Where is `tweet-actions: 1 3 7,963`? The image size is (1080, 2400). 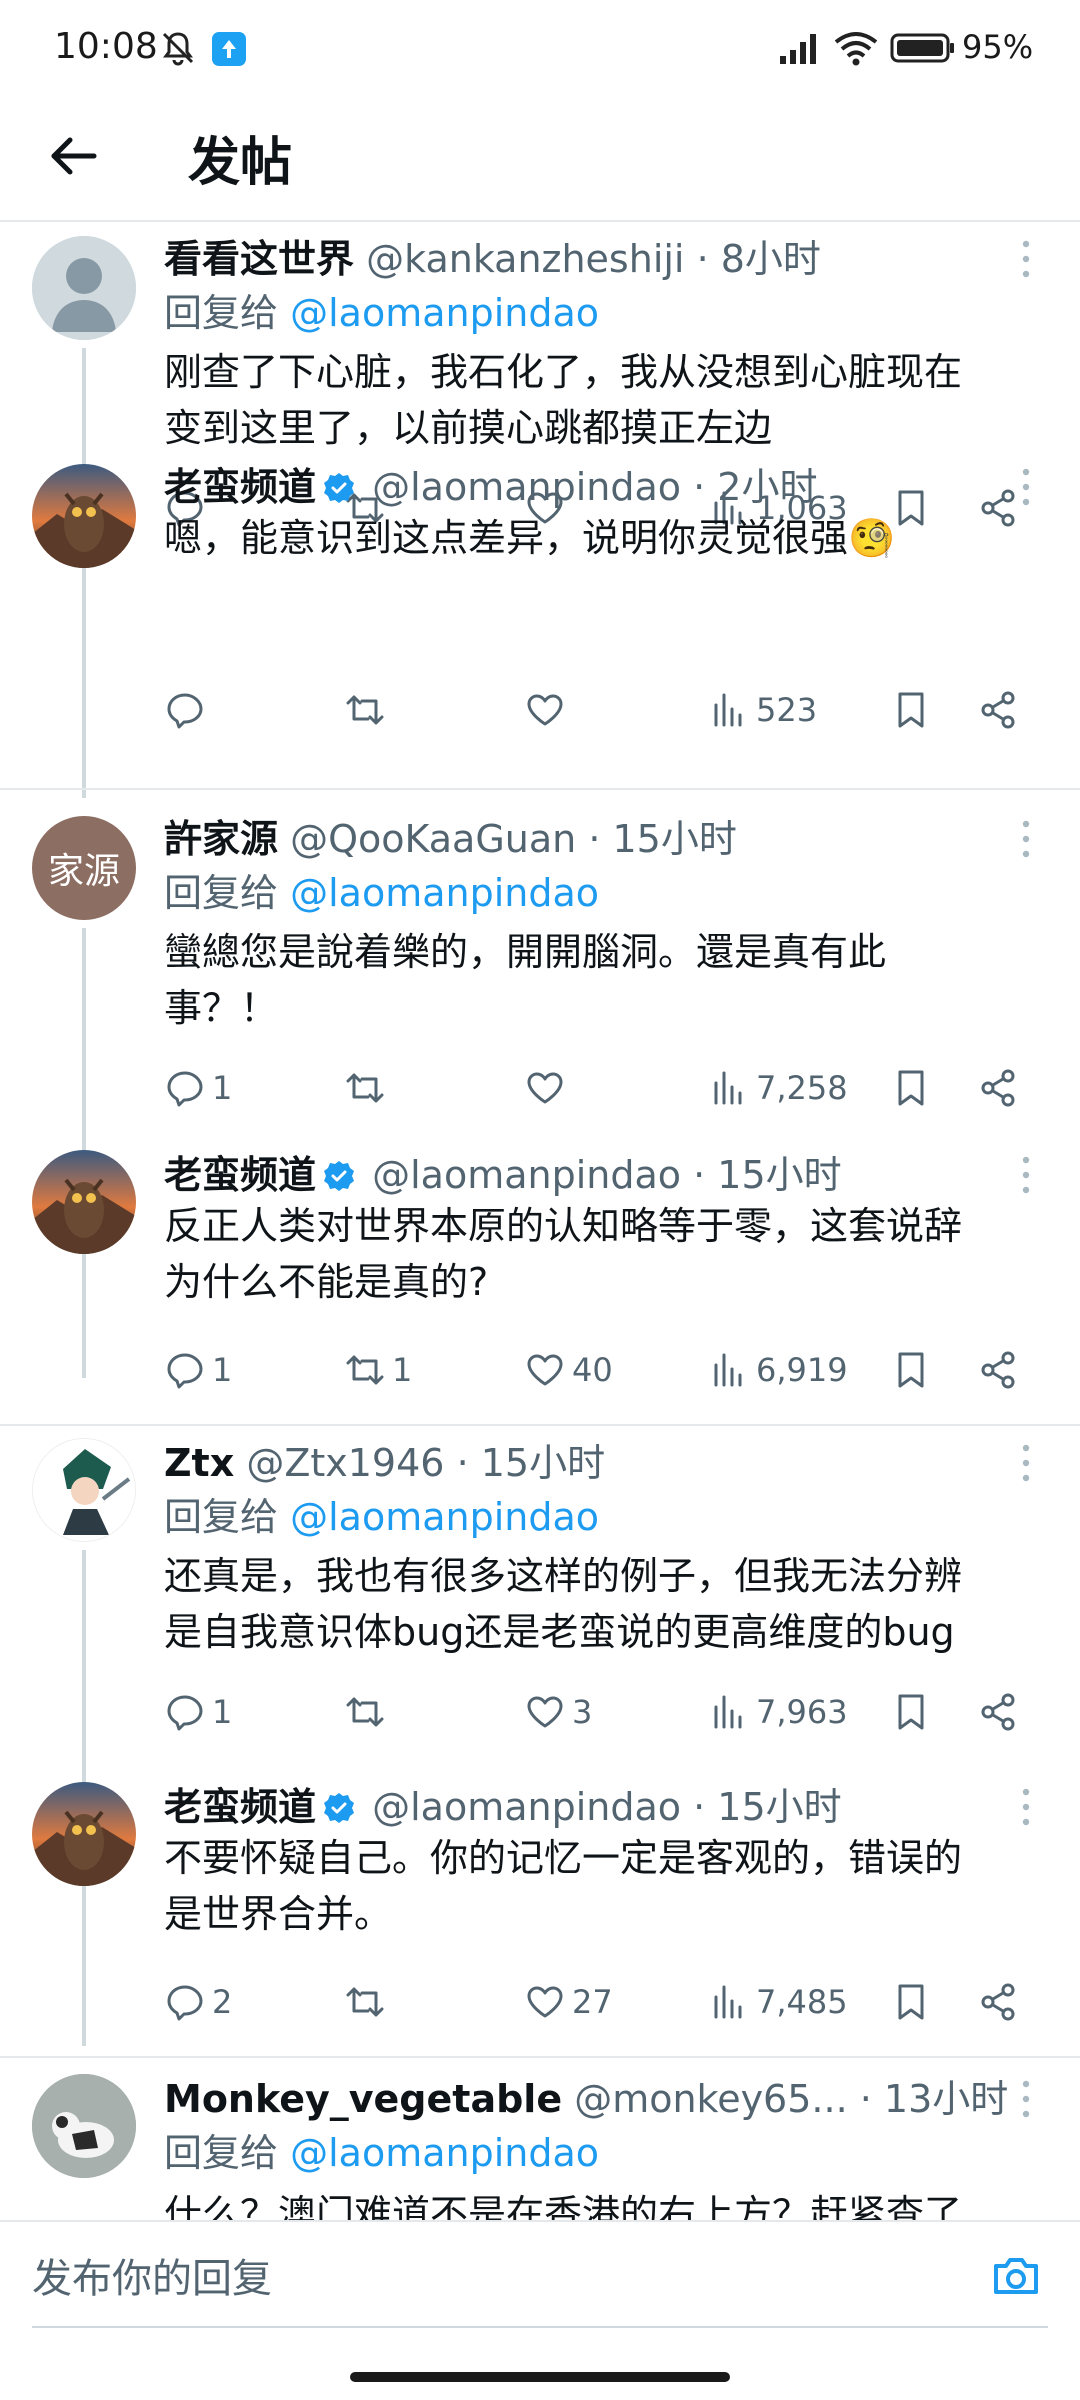
tweet-actions: 1 3 7,963 is located at coordinates (604, 1712).